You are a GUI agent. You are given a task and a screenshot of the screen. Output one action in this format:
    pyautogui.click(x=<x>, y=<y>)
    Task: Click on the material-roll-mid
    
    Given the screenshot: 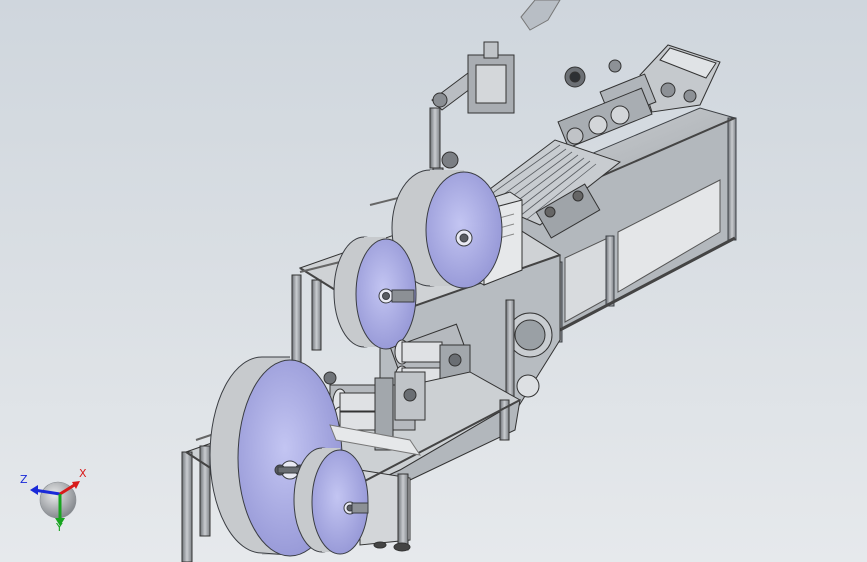 What is the action you would take?
    pyautogui.click(x=375, y=293)
    